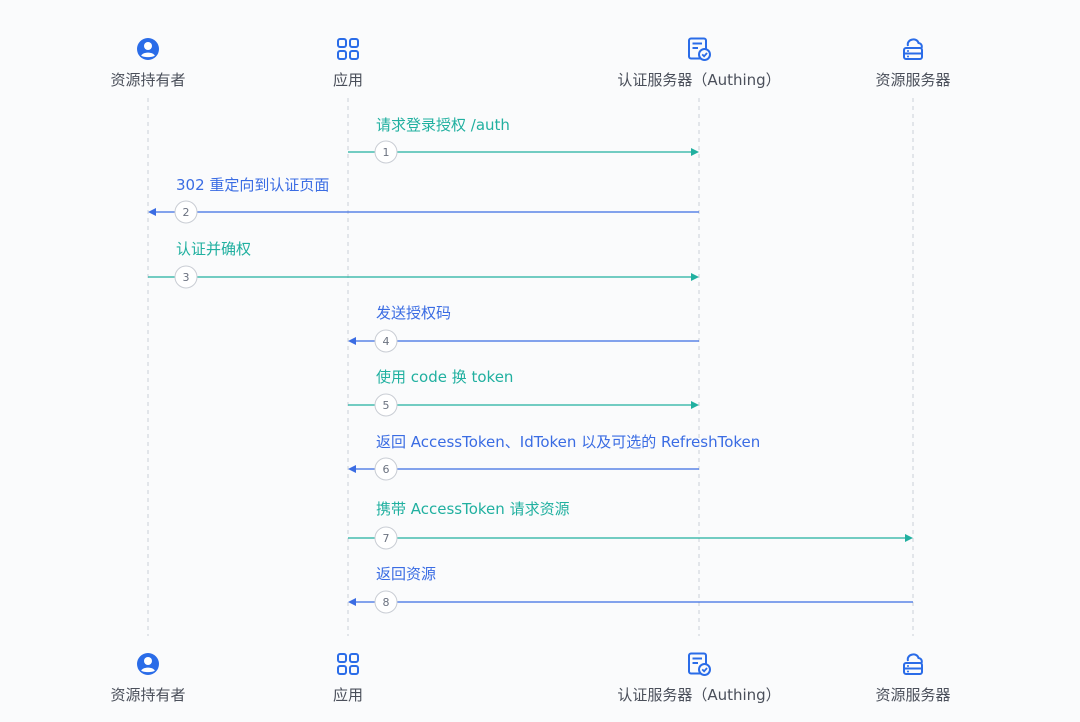 The height and width of the screenshot is (722, 1080). I want to click on message-label: 请求登录授权 /auth, so click(443, 125).